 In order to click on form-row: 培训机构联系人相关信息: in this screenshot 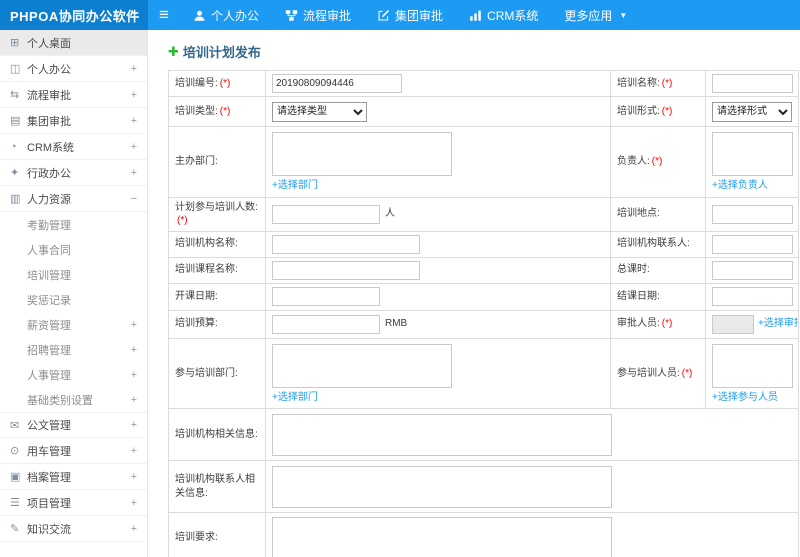, I will do `click(483, 487)`.